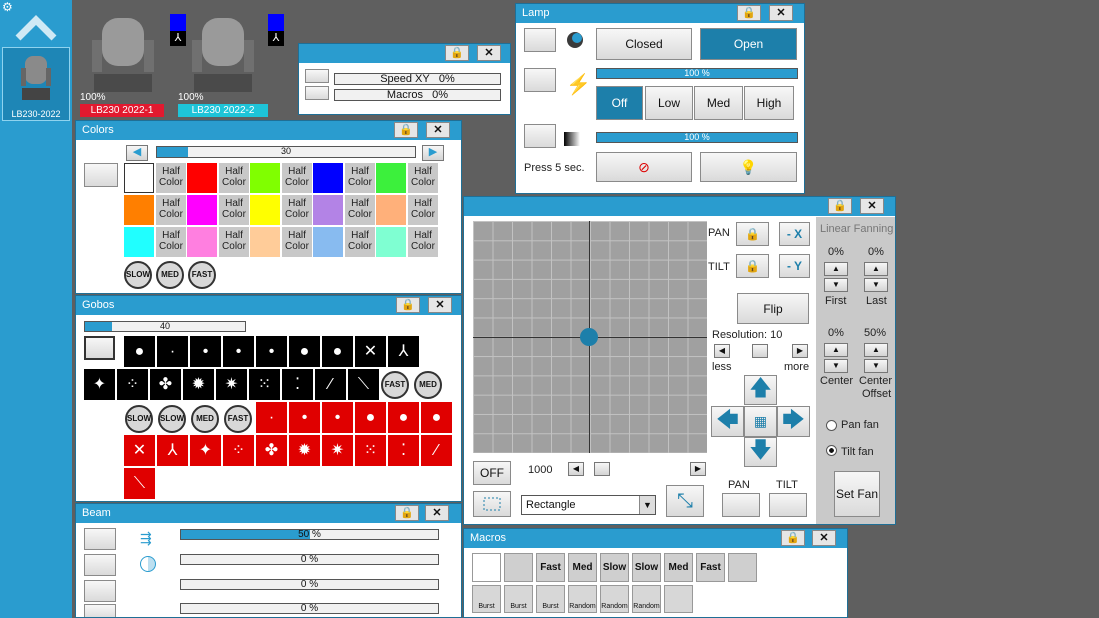 The width and height of the screenshot is (1099, 618). What do you see at coordinates (403, 450) in the screenshot?
I see `gobo-button: ⁚` at bounding box center [403, 450].